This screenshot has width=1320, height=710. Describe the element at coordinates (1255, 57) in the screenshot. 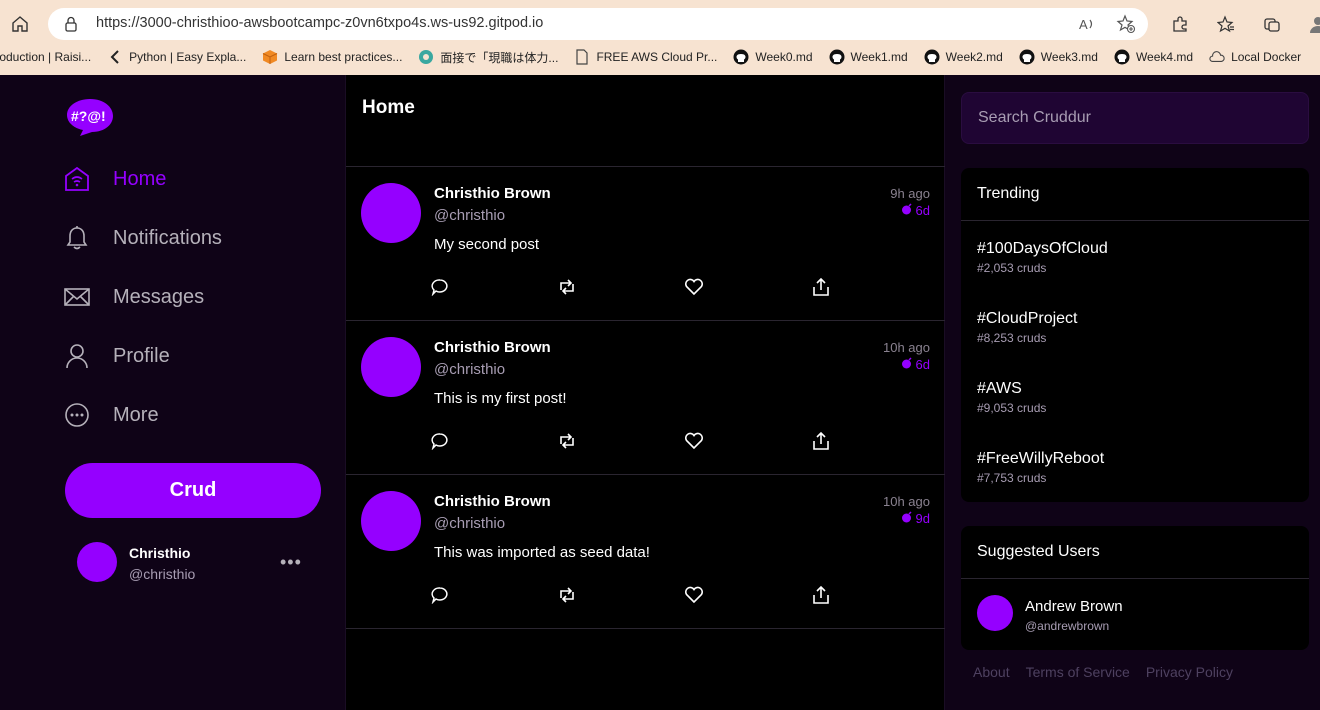

I see `bookmark-item: Local Docker` at that location.